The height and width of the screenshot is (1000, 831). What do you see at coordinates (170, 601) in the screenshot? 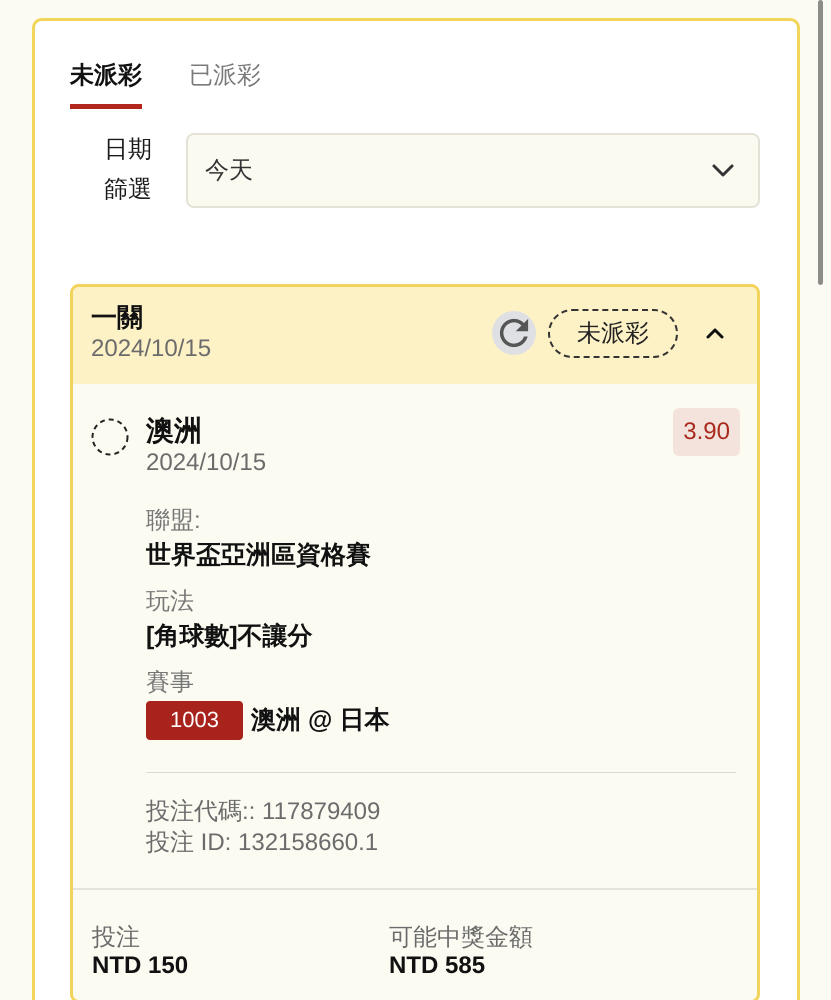
I see `field-label: 玩法` at bounding box center [170, 601].